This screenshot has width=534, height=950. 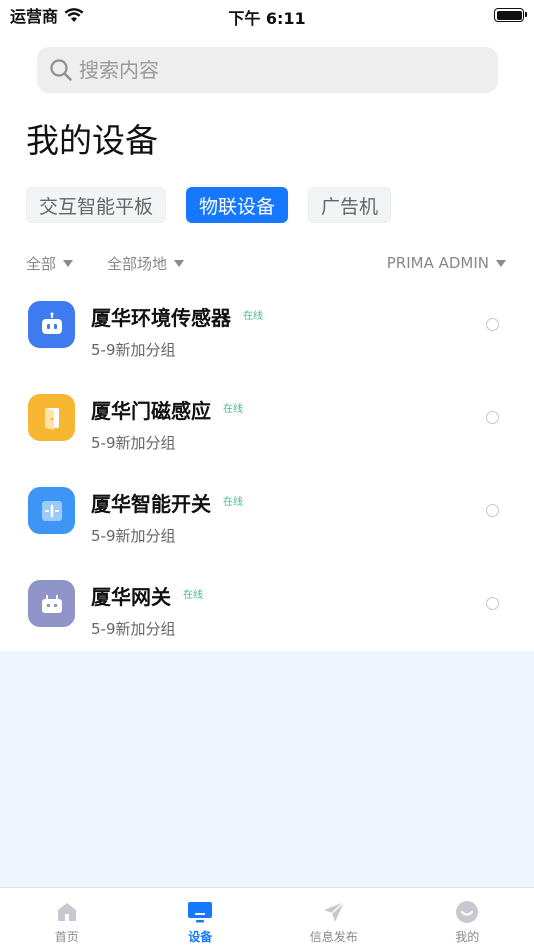 What do you see at coordinates (267, 421) in the screenshot?
I see `list-item: 厦华门磁感应 在线 5-9新加分组` at bounding box center [267, 421].